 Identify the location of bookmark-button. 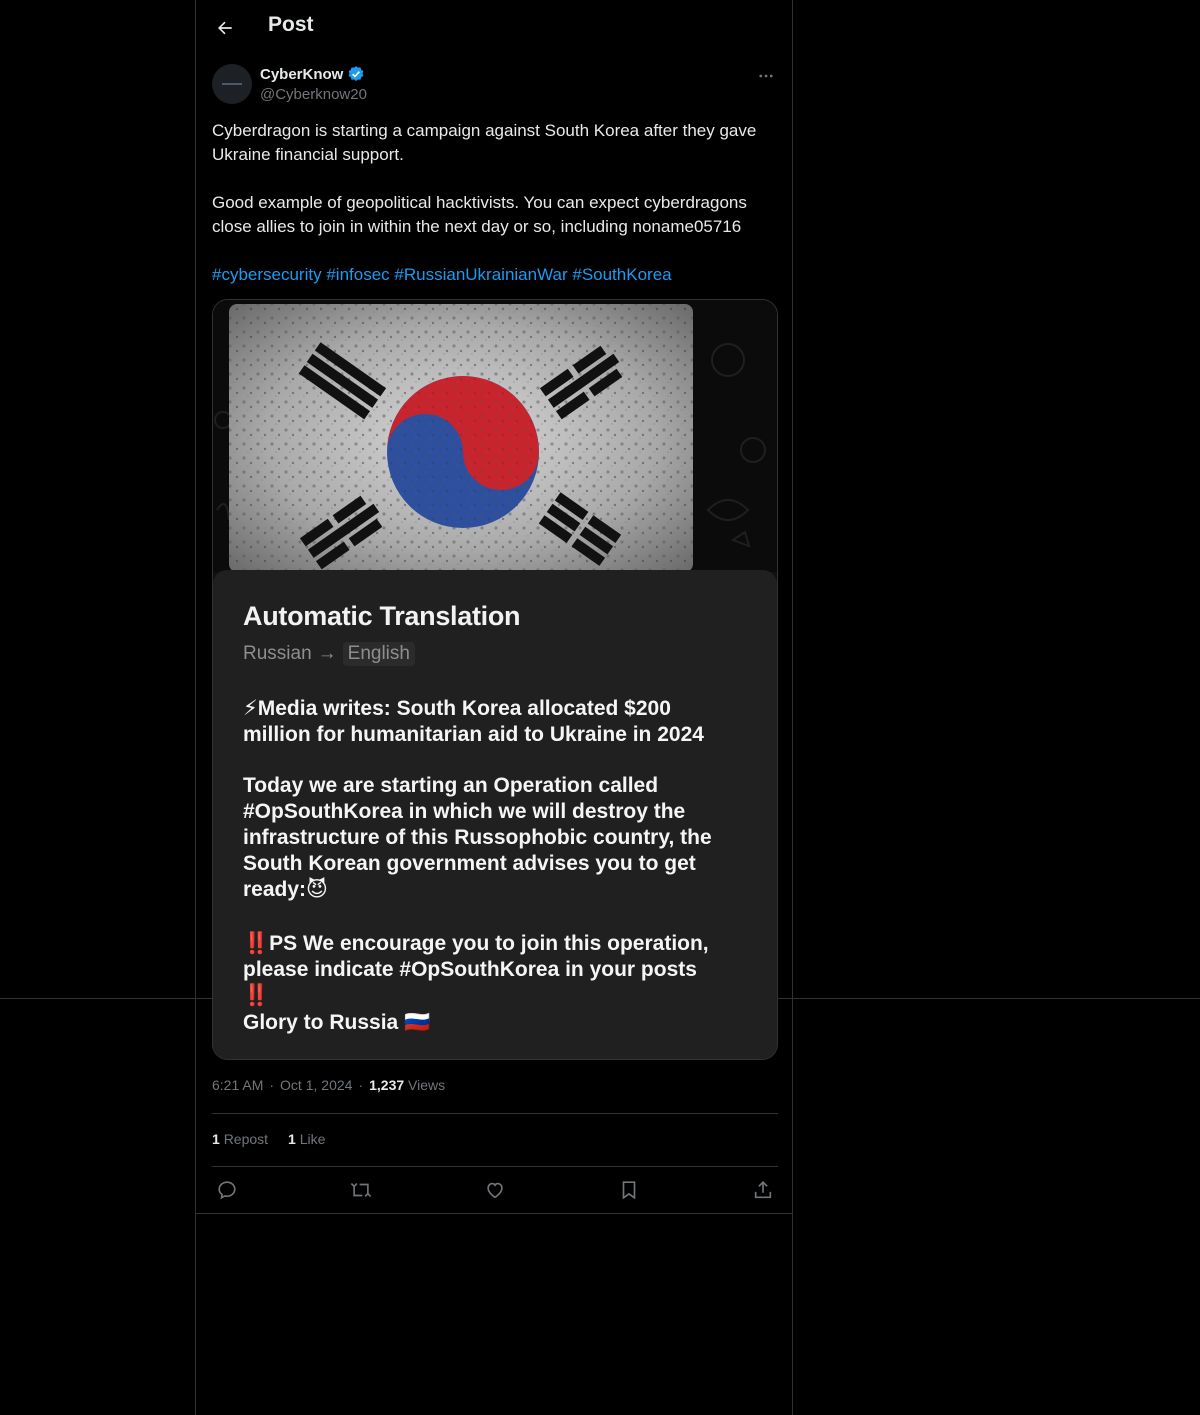
(629, 1190).